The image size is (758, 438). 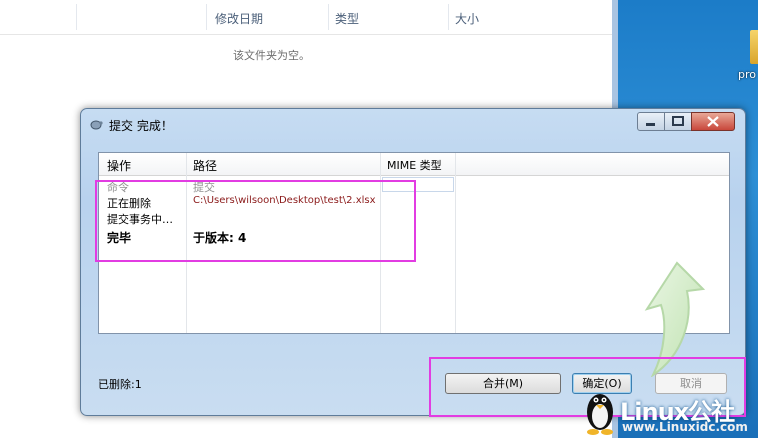 I want to click on column-header-path: 路径, so click(x=205, y=165).